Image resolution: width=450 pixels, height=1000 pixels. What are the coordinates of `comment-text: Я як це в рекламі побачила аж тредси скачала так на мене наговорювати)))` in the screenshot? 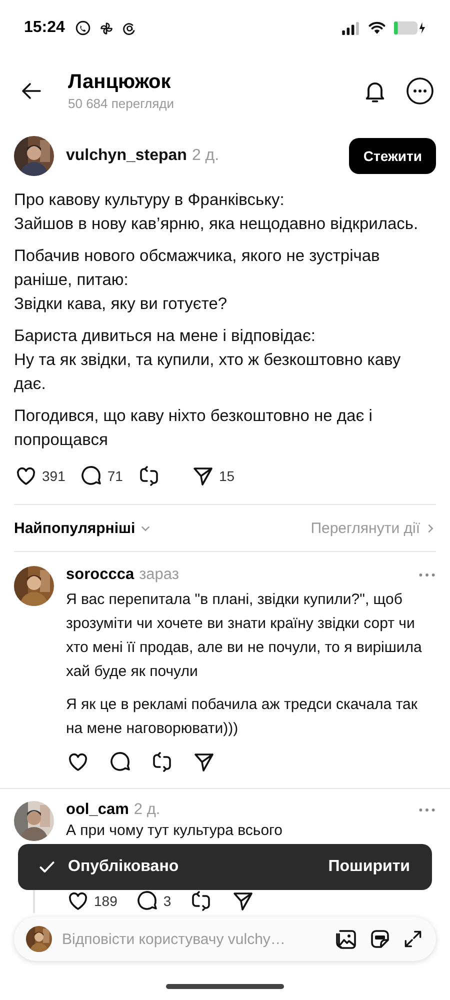 It's located at (242, 717).